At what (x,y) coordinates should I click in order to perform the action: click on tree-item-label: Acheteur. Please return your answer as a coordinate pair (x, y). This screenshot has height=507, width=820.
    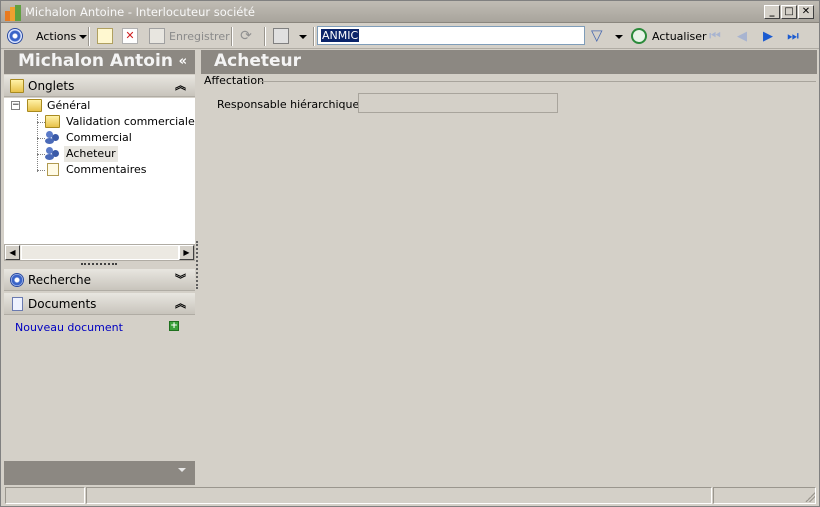
    Looking at the image, I should click on (91, 154).